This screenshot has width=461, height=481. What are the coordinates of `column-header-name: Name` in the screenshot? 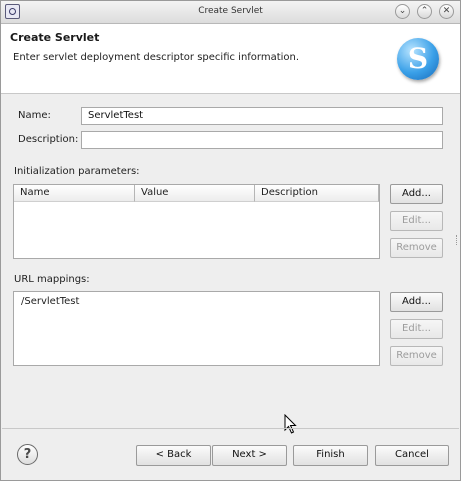 It's located at (74, 193).